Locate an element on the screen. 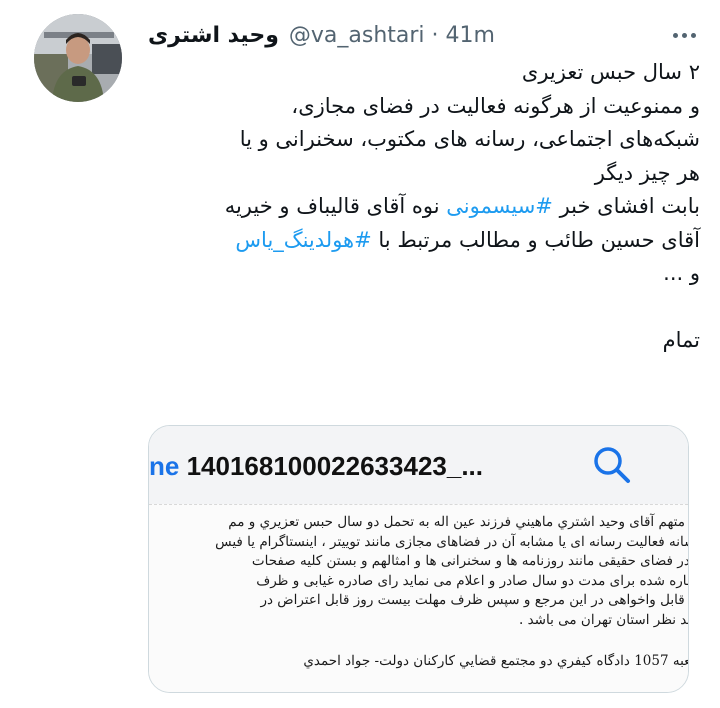 The image size is (720, 708). hashtag-link: #سیسمونی is located at coordinates (499, 206).